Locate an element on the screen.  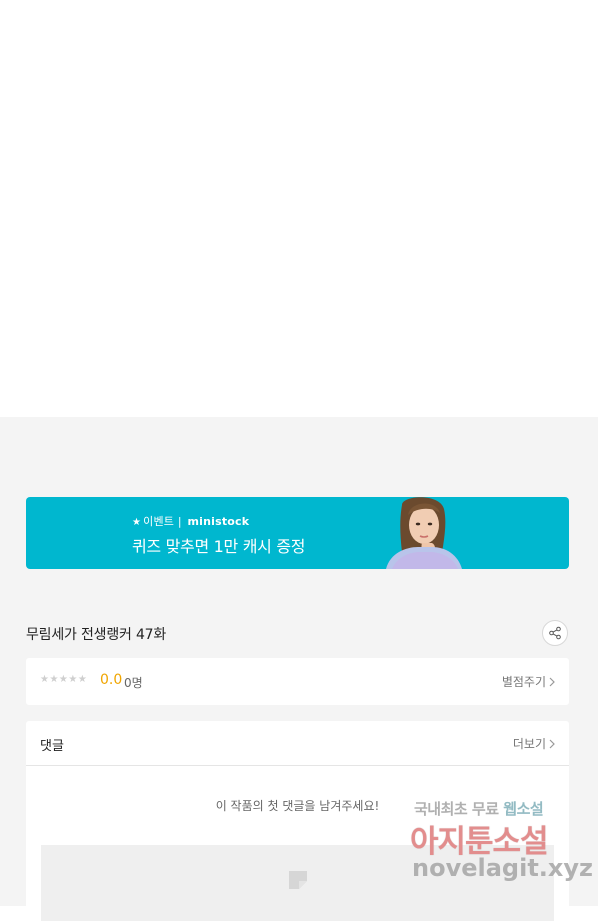
episode-title: 무림세가 전생랭커 47화 is located at coordinates (96, 635).